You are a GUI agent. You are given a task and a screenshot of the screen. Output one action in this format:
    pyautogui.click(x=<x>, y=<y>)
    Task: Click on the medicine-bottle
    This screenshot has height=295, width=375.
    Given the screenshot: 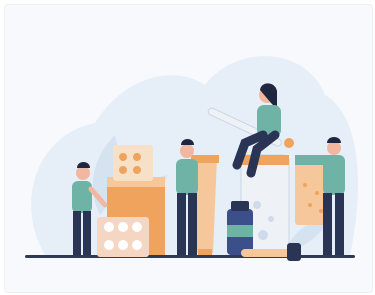 What is the action you would take?
    pyautogui.click(x=240, y=228)
    